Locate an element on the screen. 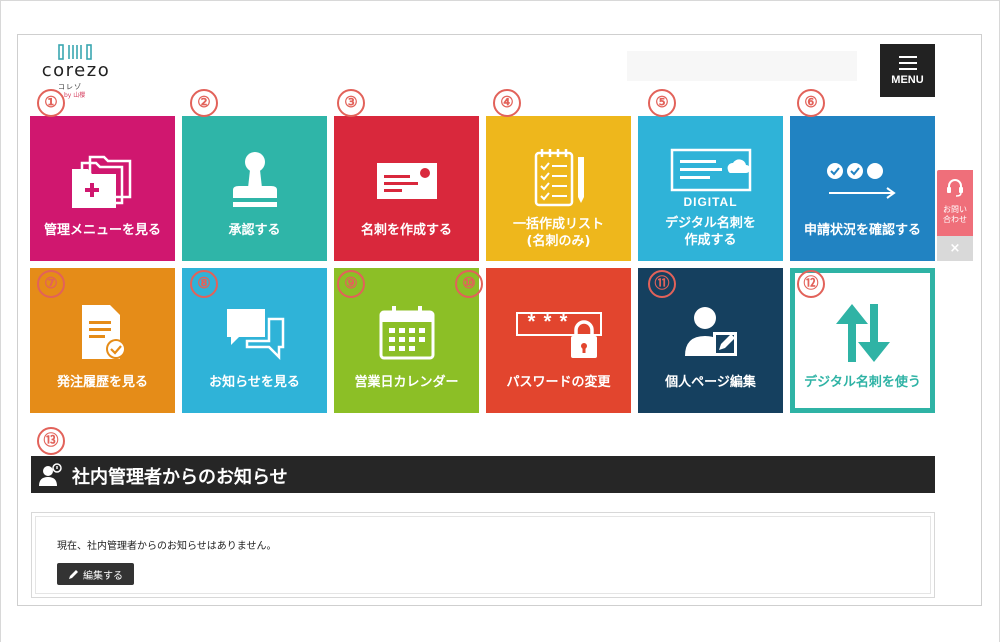  annotation-5: ⑤ is located at coordinates (662, 103).